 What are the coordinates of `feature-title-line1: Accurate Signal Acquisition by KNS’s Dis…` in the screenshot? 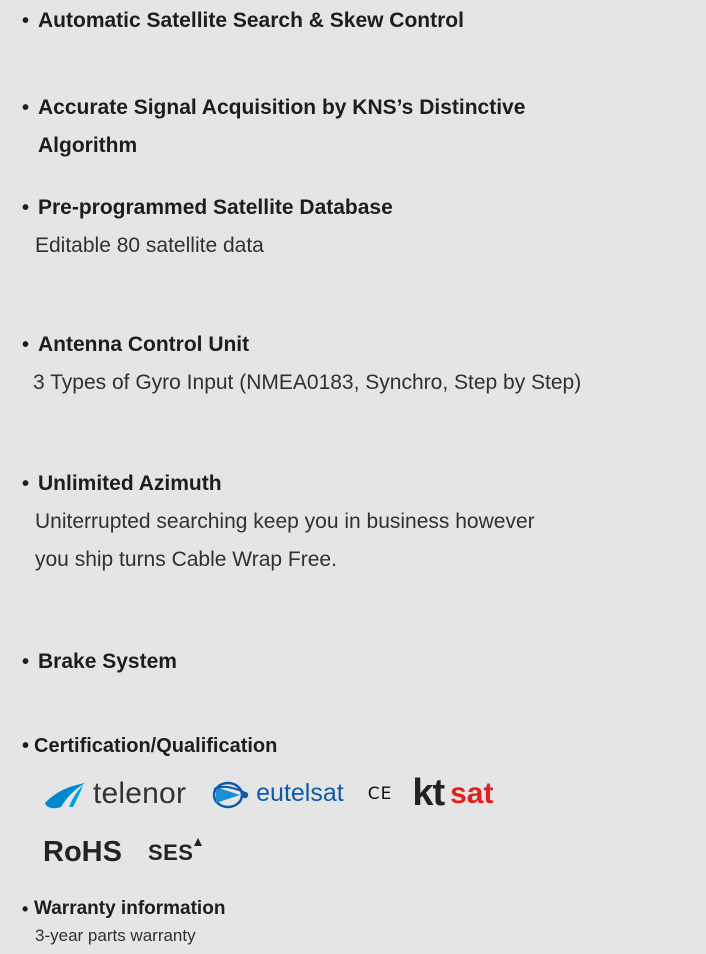 It's located at (282, 107).